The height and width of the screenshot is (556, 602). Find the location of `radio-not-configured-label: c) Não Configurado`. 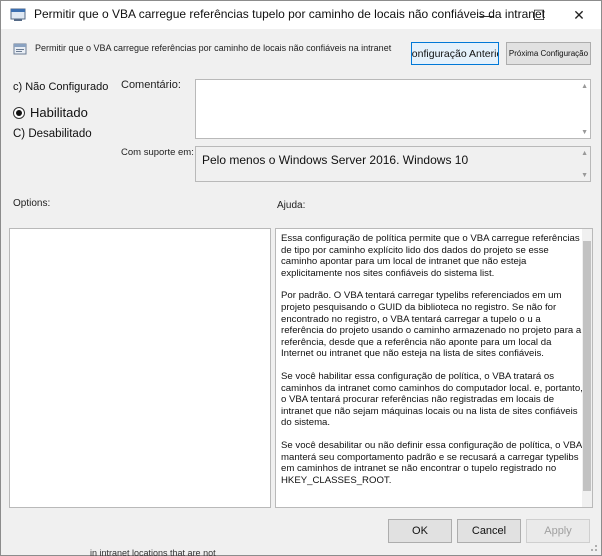

radio-not-configured-label: c) Não Configurado is located at coordinates (61, 87).